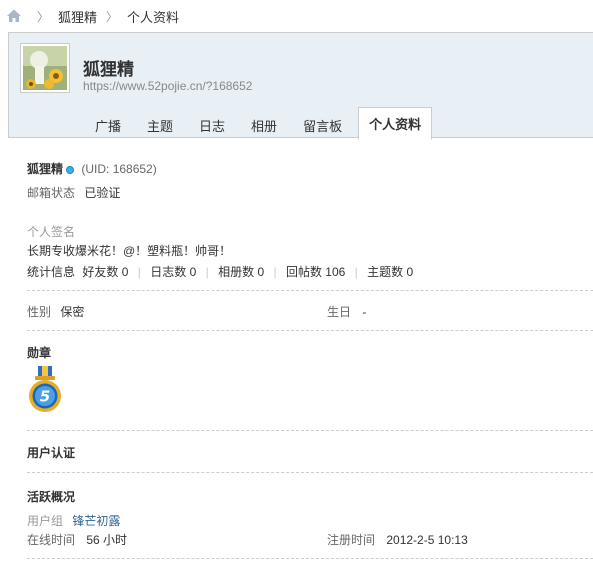 The image size is (593, 564). What do you see at coordinates (39, 312) in the screenshot?
I see `gender-label: 性别` at bounding box center [39, 312].